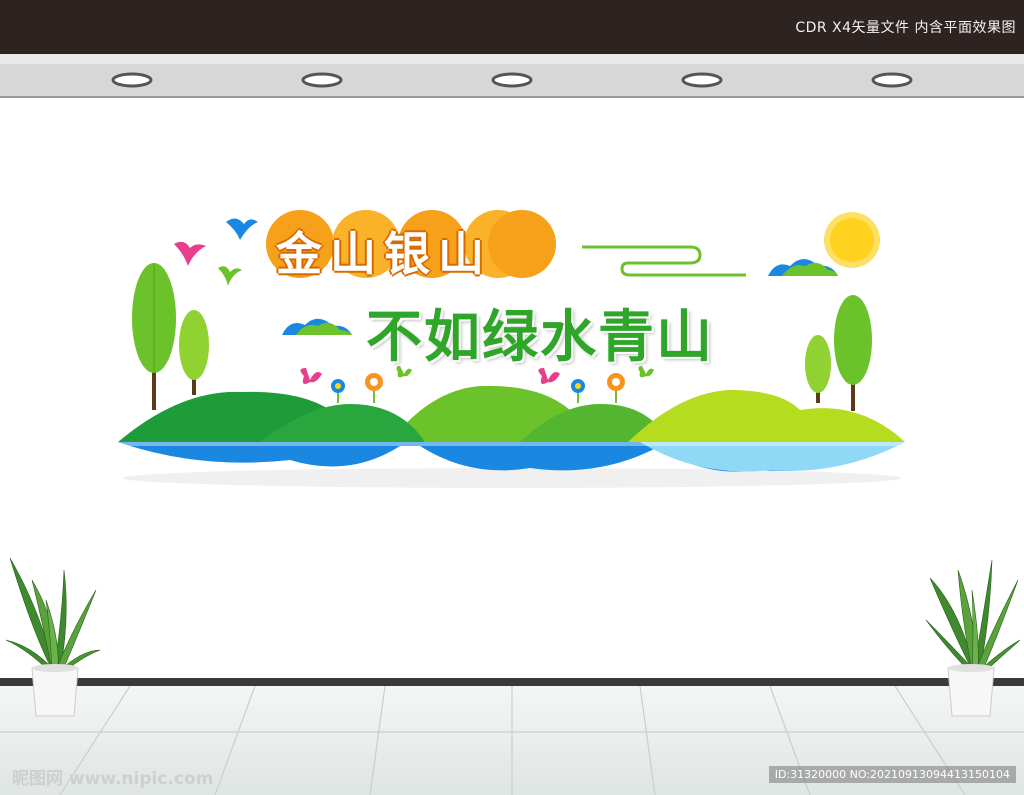 This screenshot has width=1024, height=795. I want to click on potted-plant-right, so click(973, 638).